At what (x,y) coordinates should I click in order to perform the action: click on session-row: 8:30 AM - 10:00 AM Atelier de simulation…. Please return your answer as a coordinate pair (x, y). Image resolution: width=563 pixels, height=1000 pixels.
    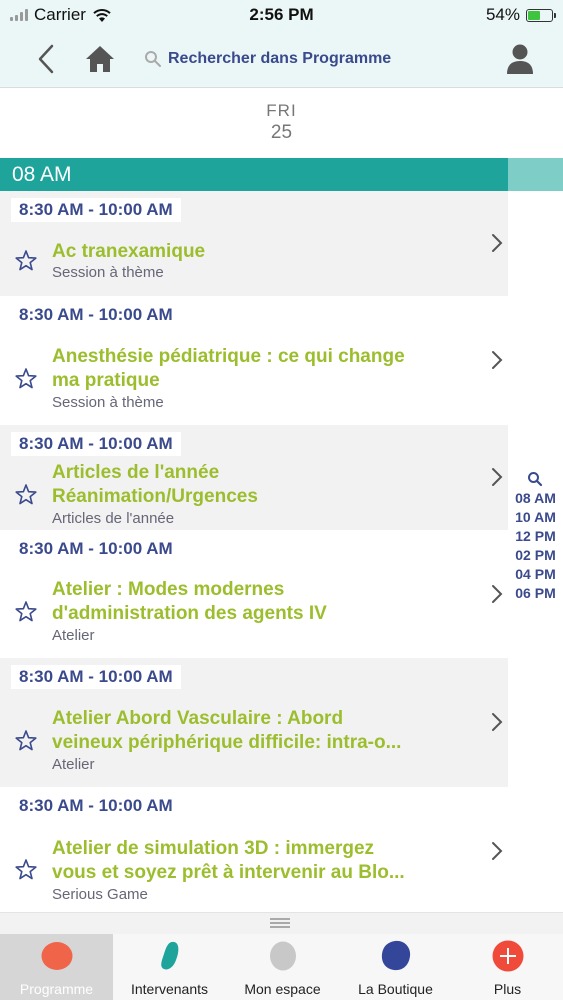
    Looking at the image, I should click on (254, 849).